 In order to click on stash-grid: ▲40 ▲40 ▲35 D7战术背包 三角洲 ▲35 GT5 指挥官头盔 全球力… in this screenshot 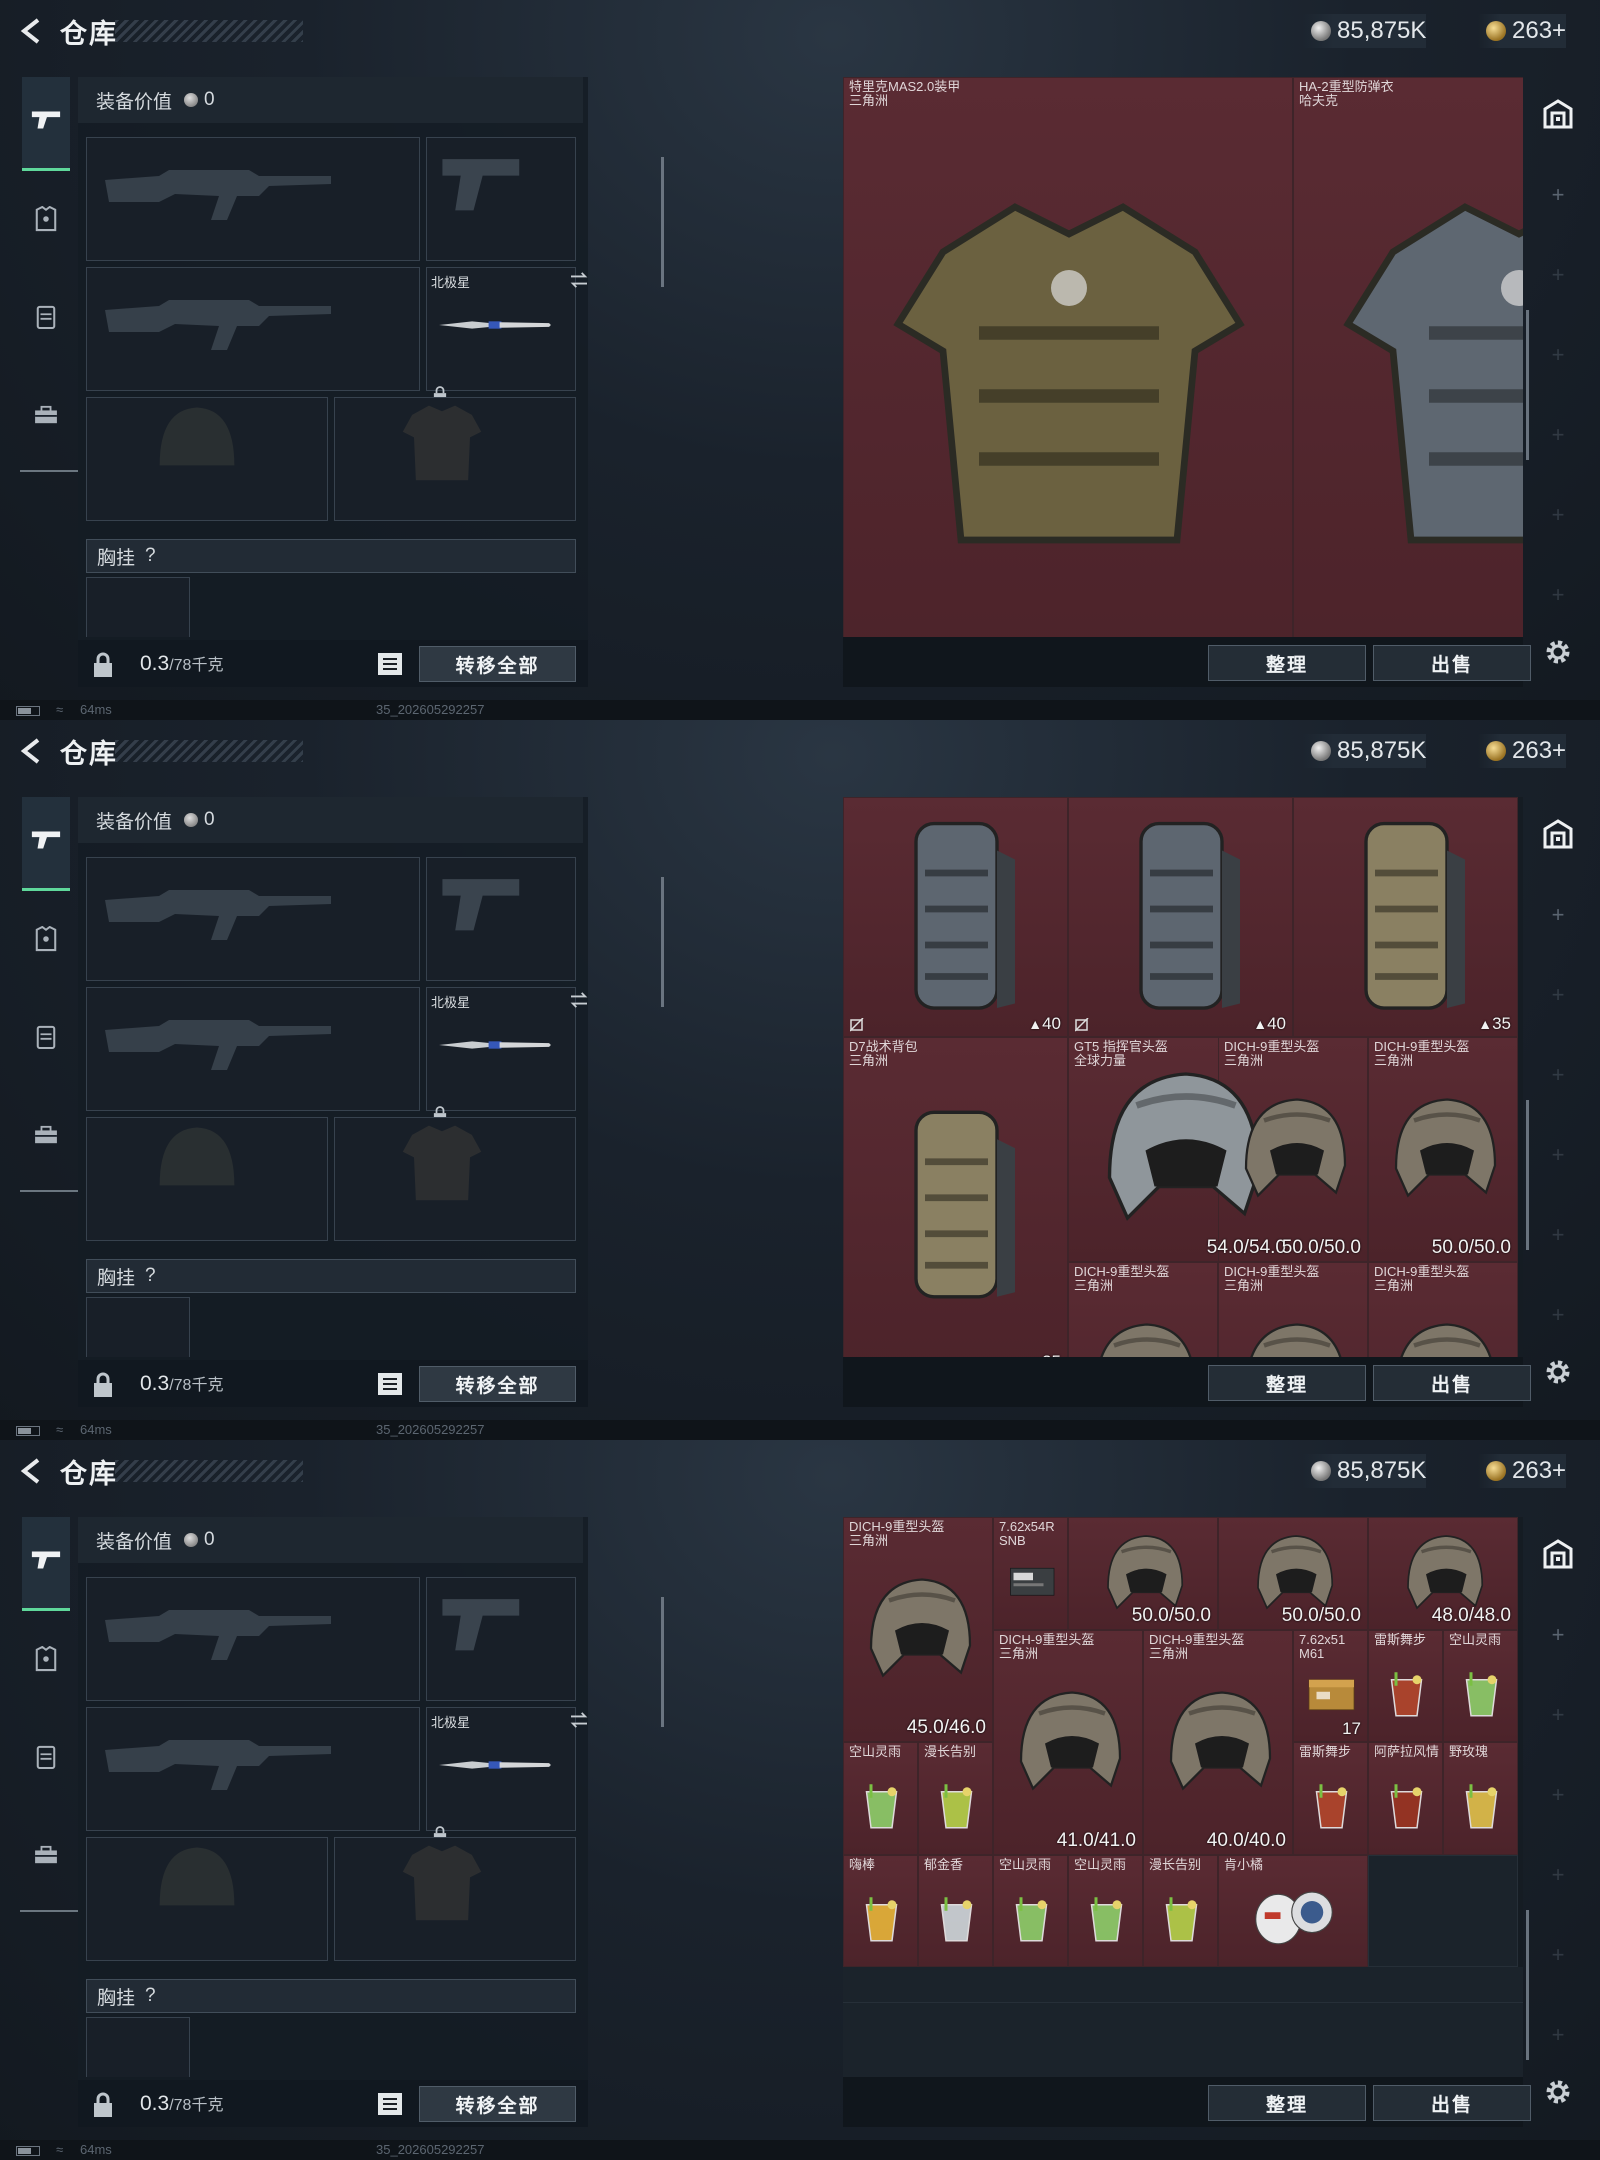, I will do `click(1183, 1077)`.